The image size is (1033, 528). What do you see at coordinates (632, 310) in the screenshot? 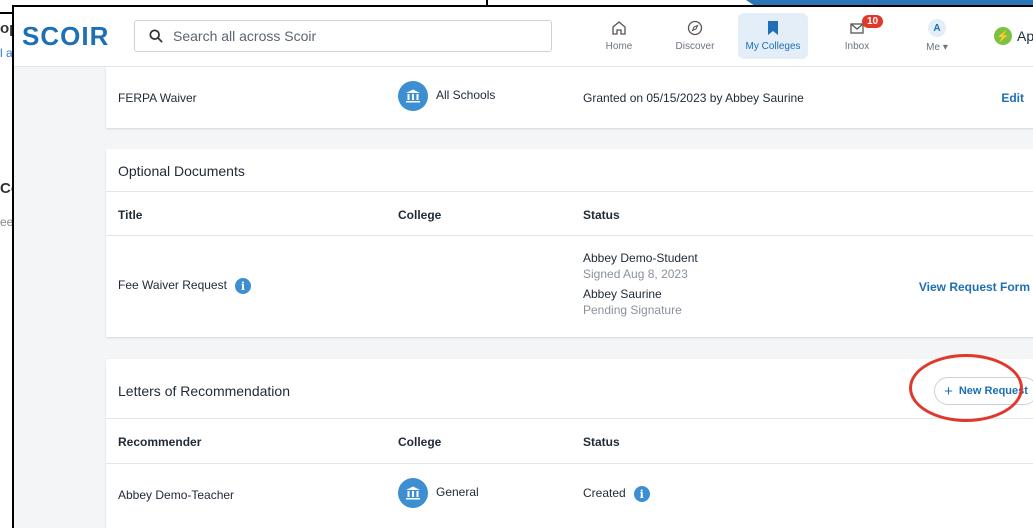
I see `signer-state: Pending Signature` at bounding box center [632, 310].